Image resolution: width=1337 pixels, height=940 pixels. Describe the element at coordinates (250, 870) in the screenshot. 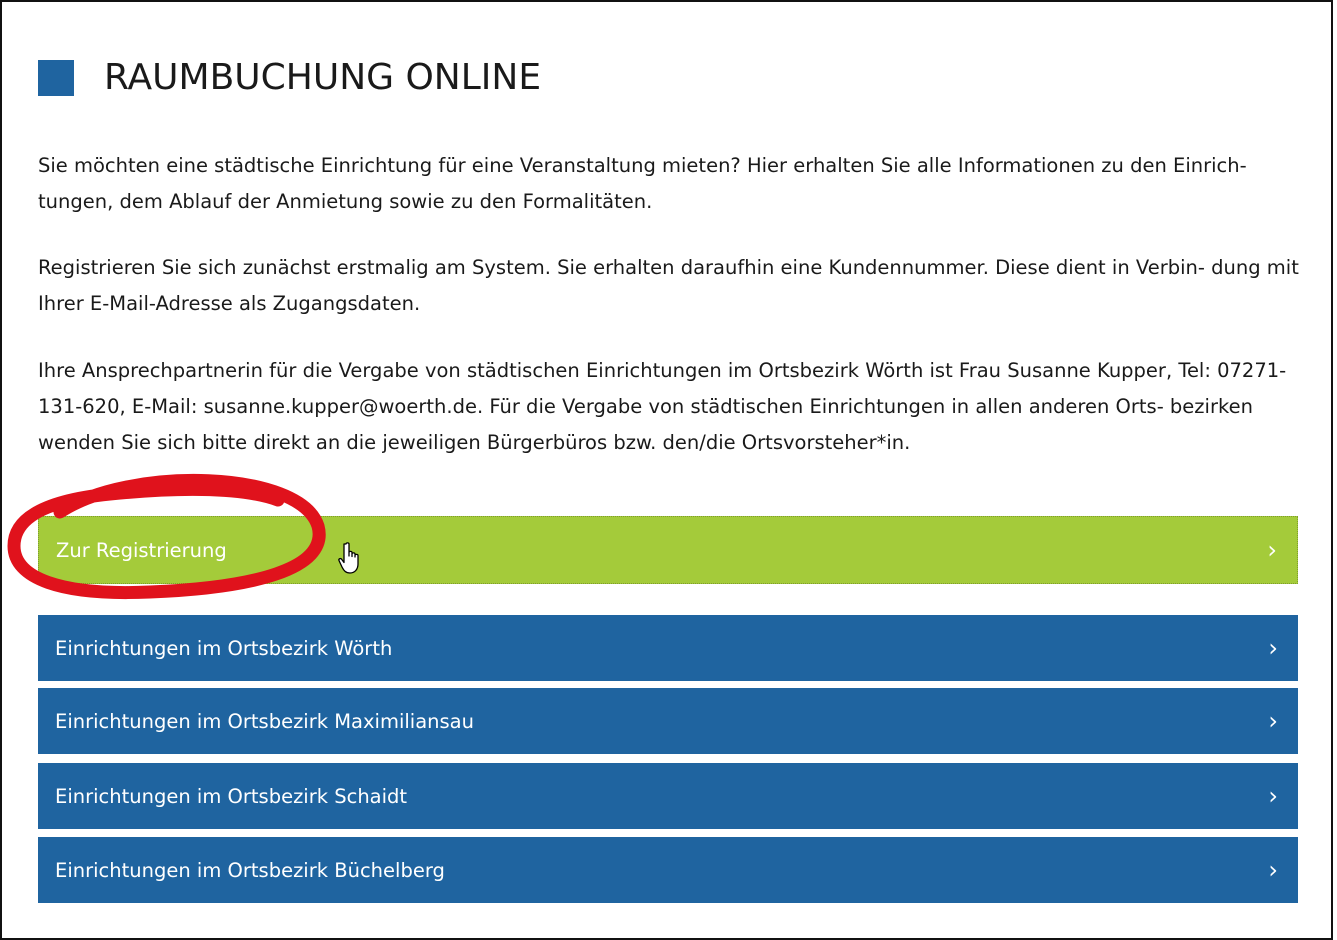

I see `link-label: Einrichtungen im Ortsbezirk Büchelberg` at that location.